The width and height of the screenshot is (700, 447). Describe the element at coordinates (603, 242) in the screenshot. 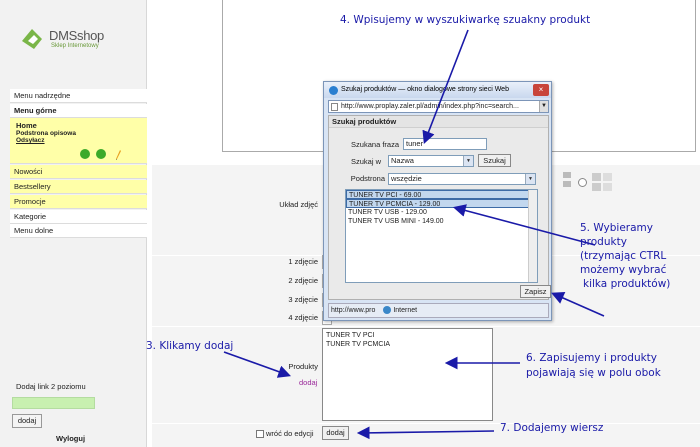

I see `annotation-line: produkty` at that location.